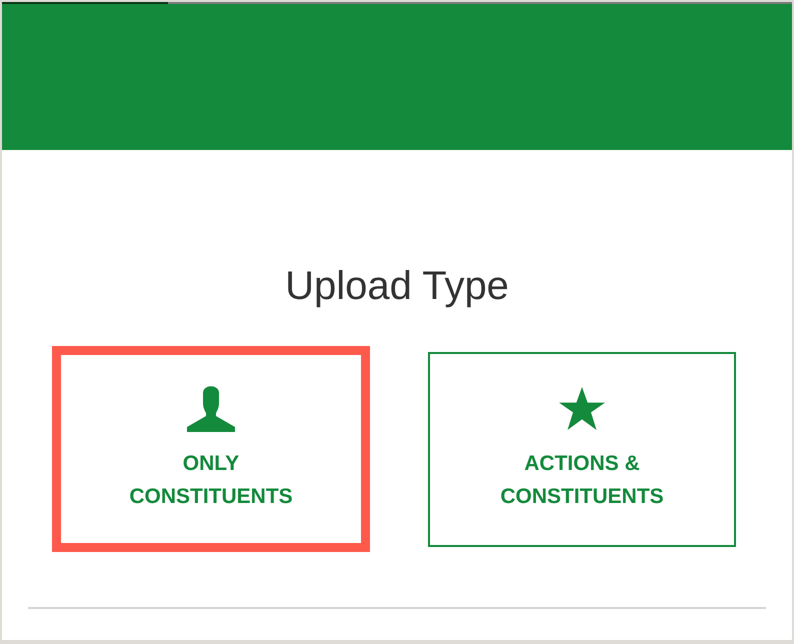 The width and height of the screenshot is (794, 644). Describe the element at coordinates (397, 286) in the screenshot. I see `section-title: Upload Type` at that location.